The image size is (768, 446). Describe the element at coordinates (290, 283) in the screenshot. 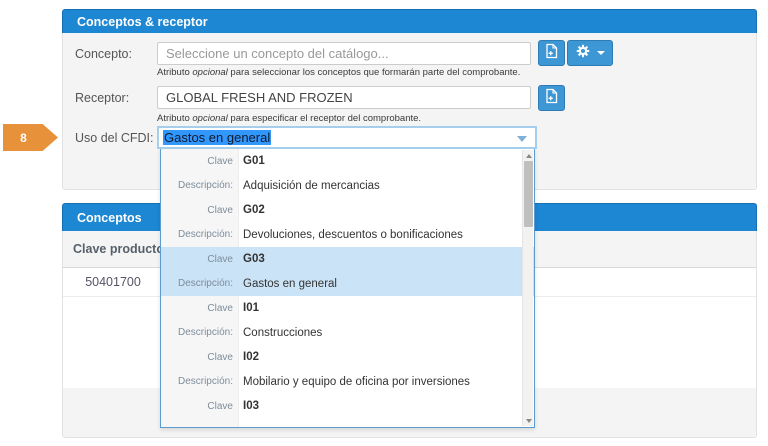

I see `descripcion-value: Gastos en general` at that location.